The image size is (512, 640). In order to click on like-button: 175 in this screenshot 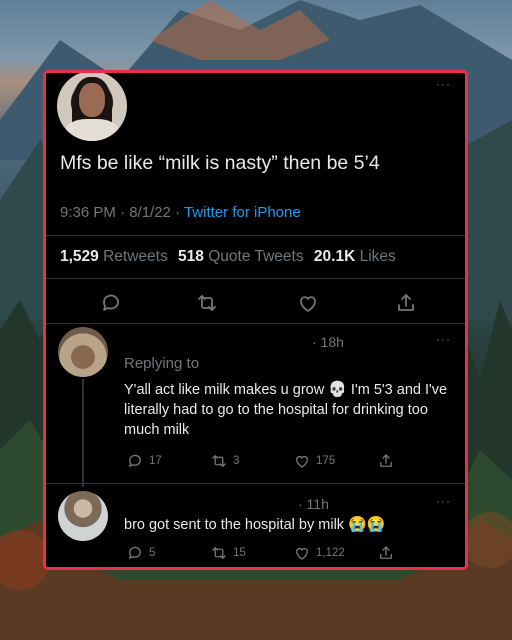, I will do `click(314, 461)`.